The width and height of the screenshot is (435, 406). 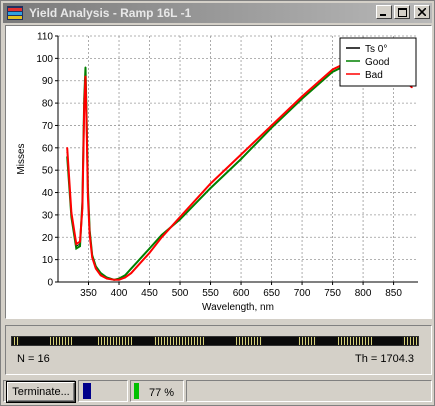 What do you see at coordinates (210, 293) in the screenshot?
I see `x-tick-label: 550` at bounding box center [210, 293].